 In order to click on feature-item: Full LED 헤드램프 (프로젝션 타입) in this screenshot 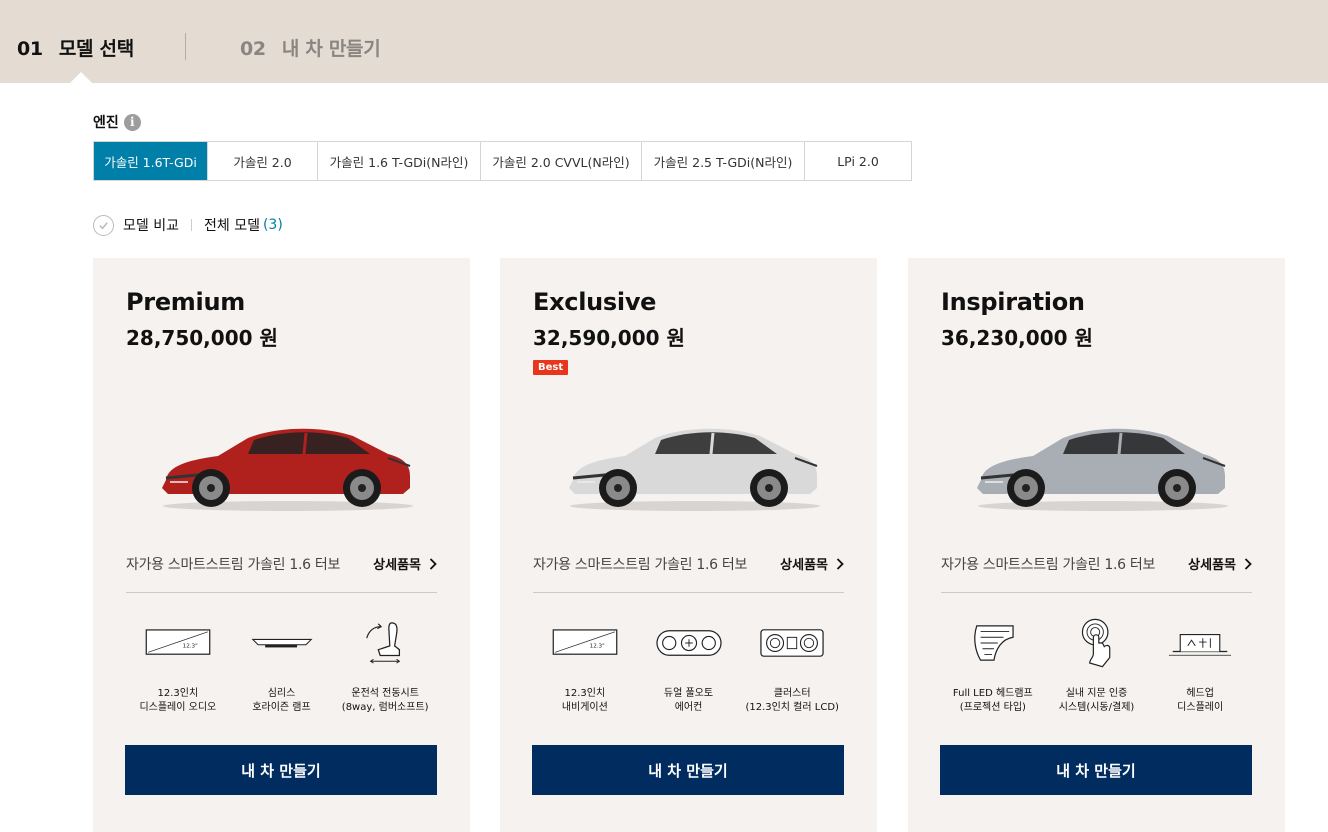, I will do `click(993, 664)`.